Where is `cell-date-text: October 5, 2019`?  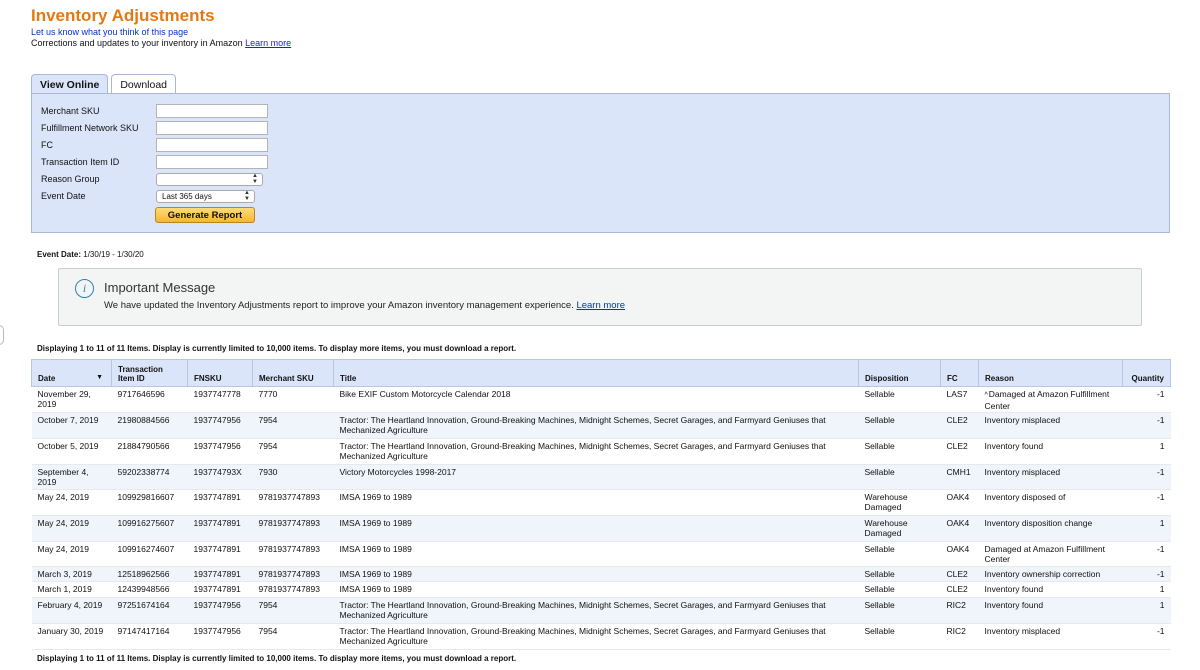
cell-date-text: October 5, 2019 is located at coordinates (68, 446).